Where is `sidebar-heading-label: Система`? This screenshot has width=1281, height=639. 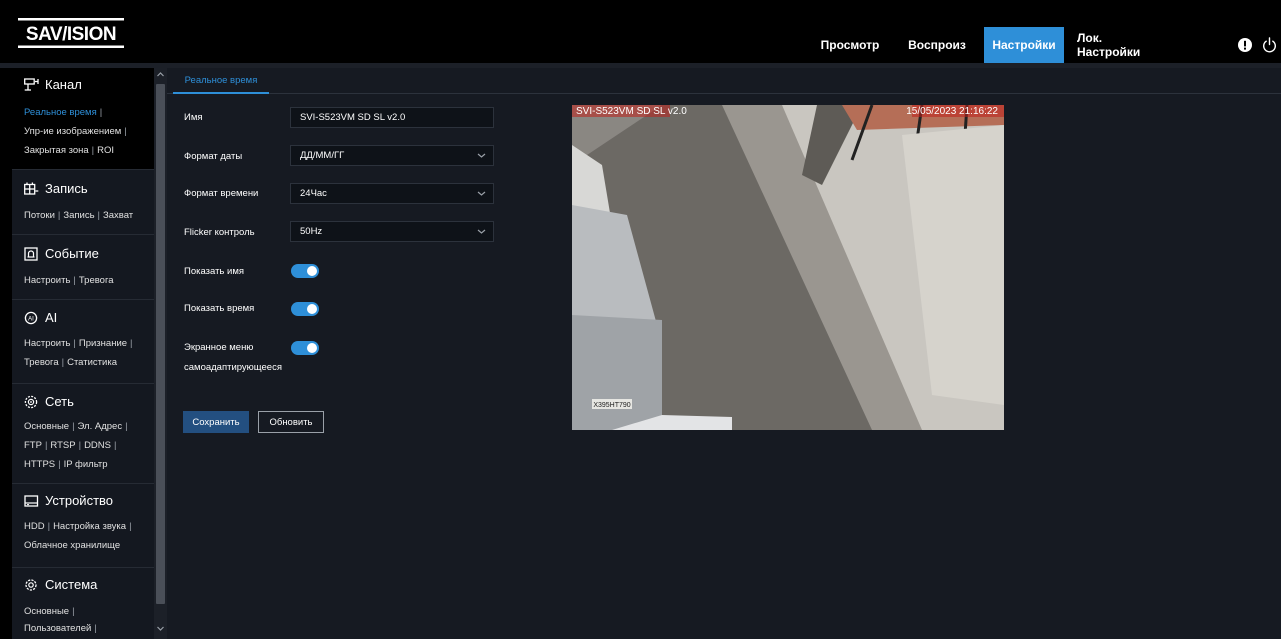
sidebar-heading-label: Система is located at coordinates (71, 584).